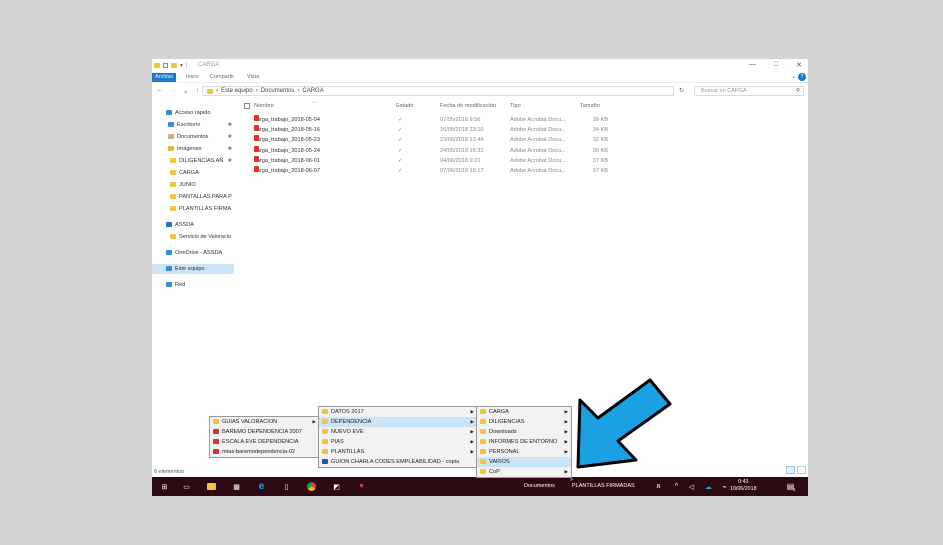 The height and width of the screenshot is (545, 943). I want to click on nav-item-este-equipo: Este equipo, so click(193, 269).